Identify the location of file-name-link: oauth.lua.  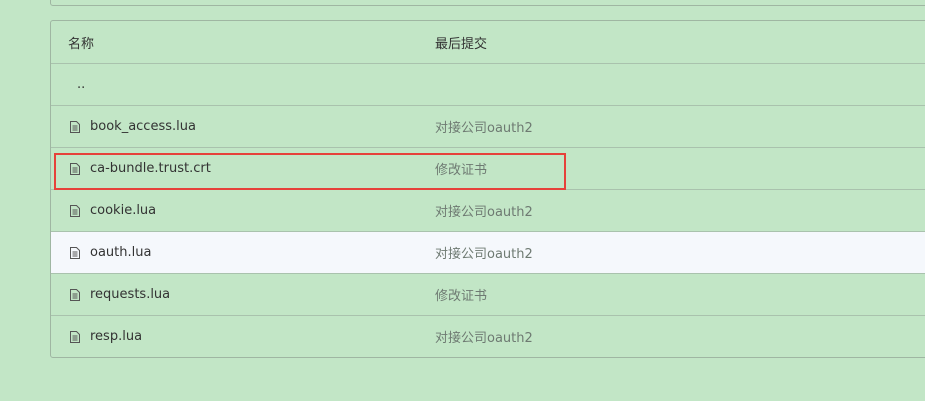
(120, 252).